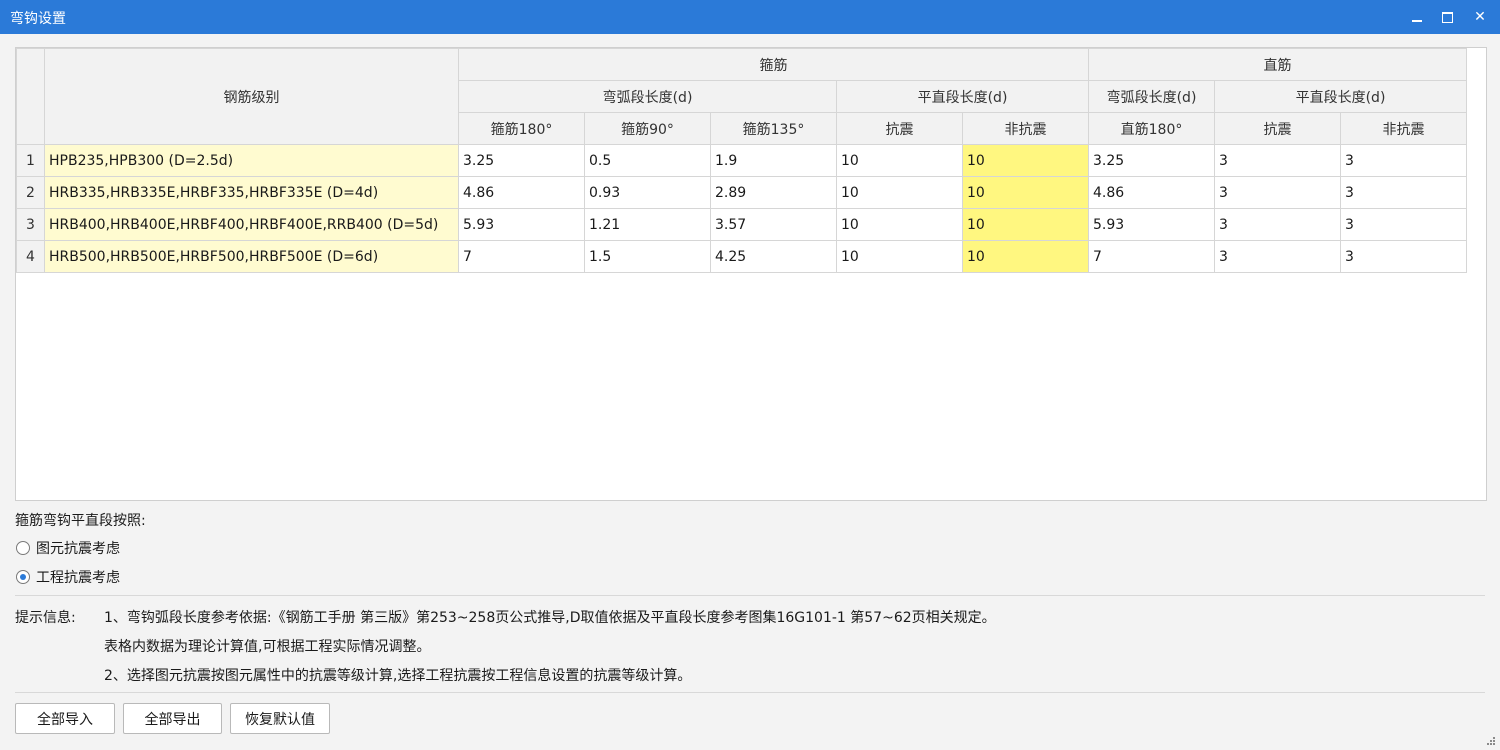  I want to click on radio-project-seismic: 工程抗震考虑, so click(68, 577).